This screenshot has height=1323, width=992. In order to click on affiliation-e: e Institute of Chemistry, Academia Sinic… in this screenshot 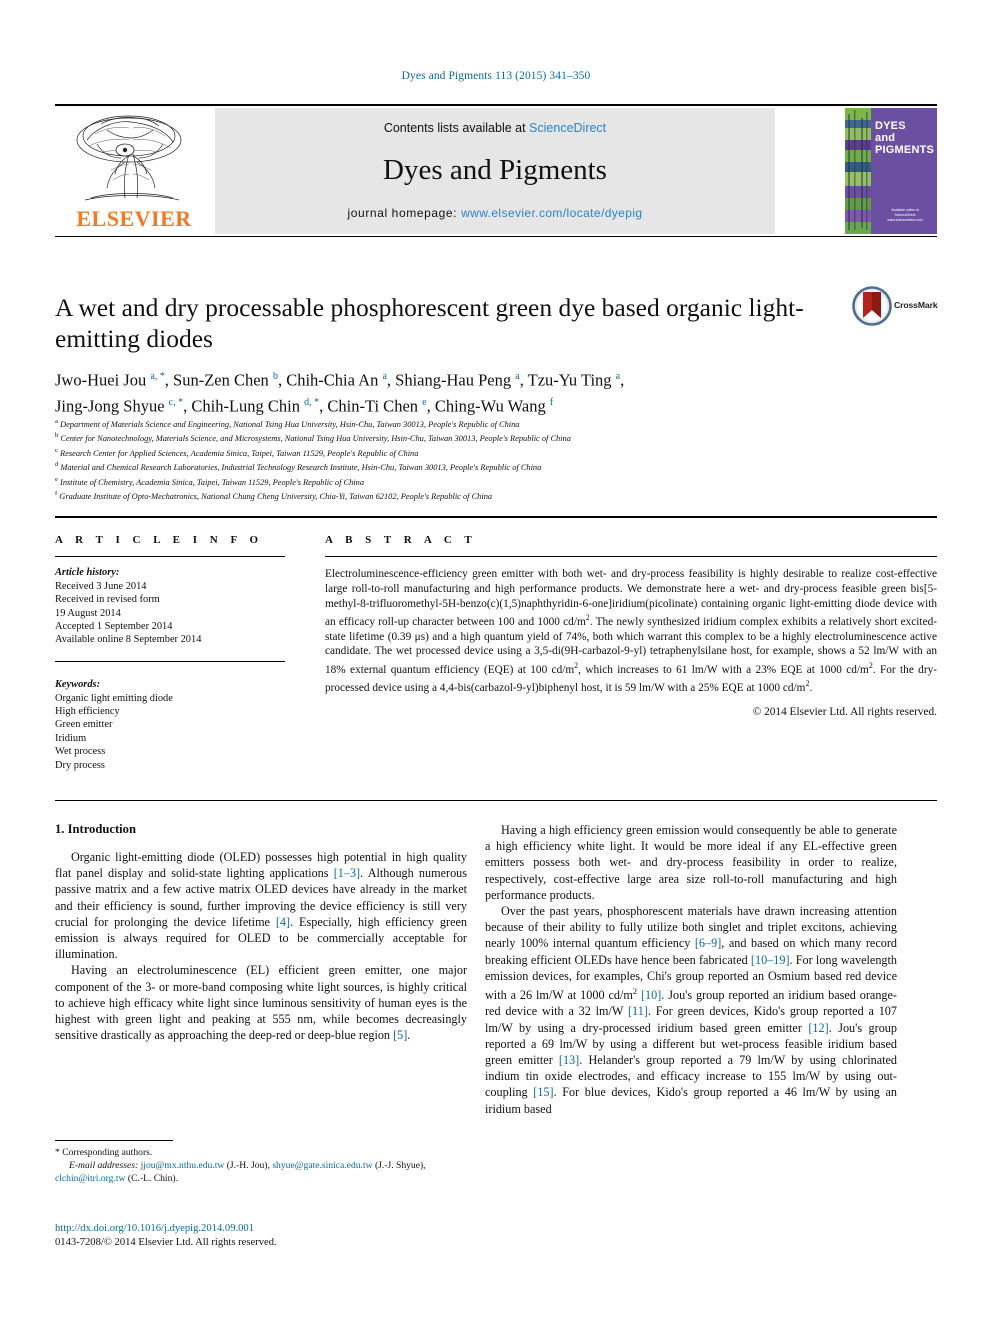, I will do `click(210, 481)`.